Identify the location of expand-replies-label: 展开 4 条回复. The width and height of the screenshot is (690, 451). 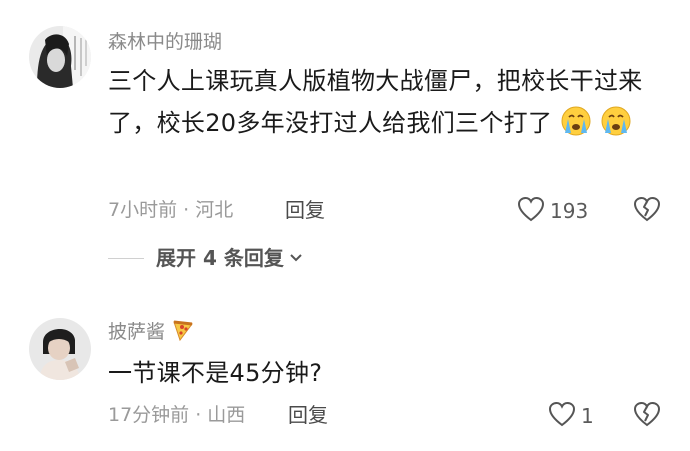
(220, 258).